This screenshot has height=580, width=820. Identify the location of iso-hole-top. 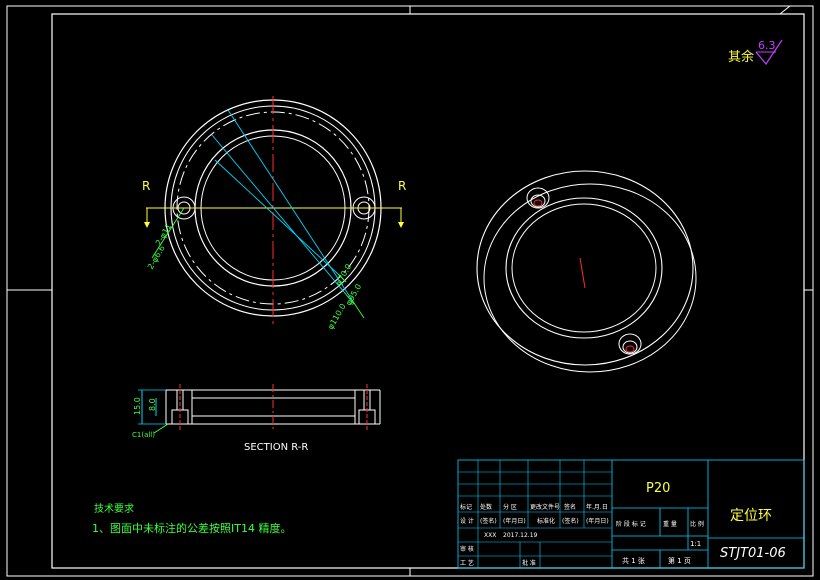
(538, 198).